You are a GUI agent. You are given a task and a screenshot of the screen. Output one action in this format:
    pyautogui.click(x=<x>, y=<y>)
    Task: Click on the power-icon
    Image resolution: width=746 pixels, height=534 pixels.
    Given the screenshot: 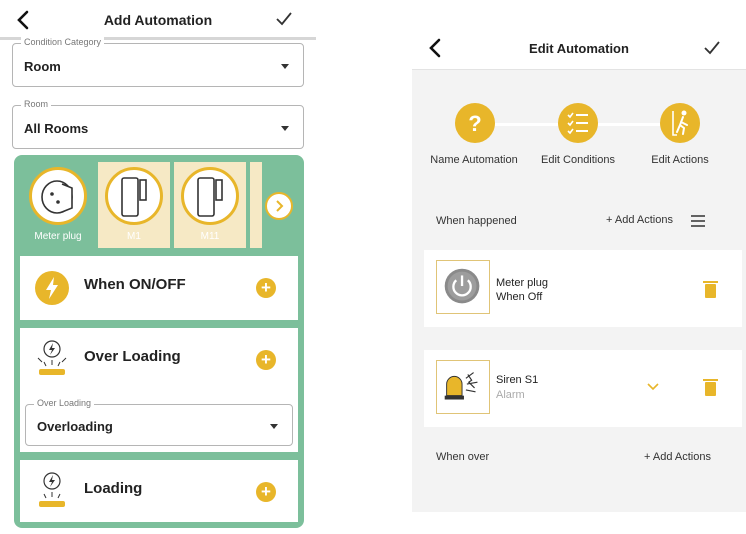 What is the action you would take?
    pyautogui.click(x=462, y=286)
    